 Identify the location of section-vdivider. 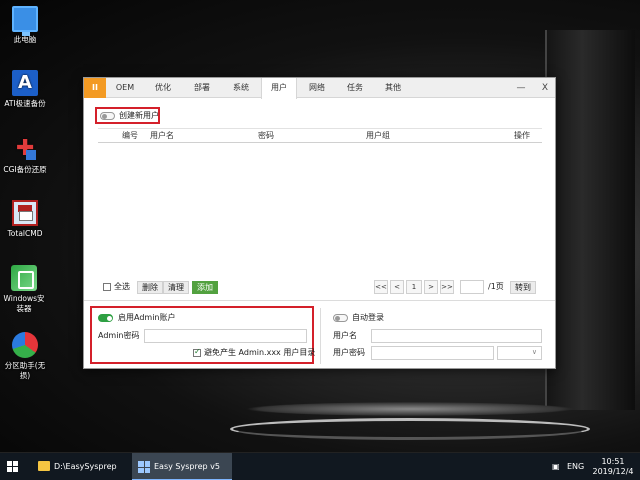
(320, 336).